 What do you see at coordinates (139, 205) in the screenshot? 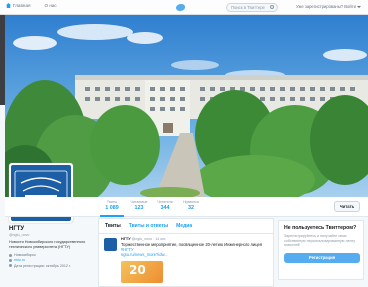
I see `stat-following: Читаемые 123` at bounding box center [139, 205].